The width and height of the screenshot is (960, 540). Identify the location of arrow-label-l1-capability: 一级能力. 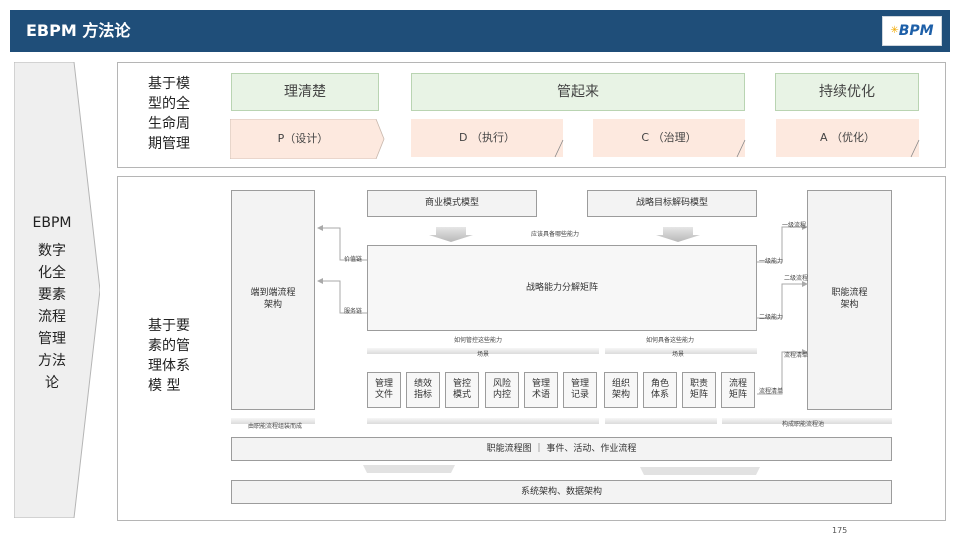
(771, 261).